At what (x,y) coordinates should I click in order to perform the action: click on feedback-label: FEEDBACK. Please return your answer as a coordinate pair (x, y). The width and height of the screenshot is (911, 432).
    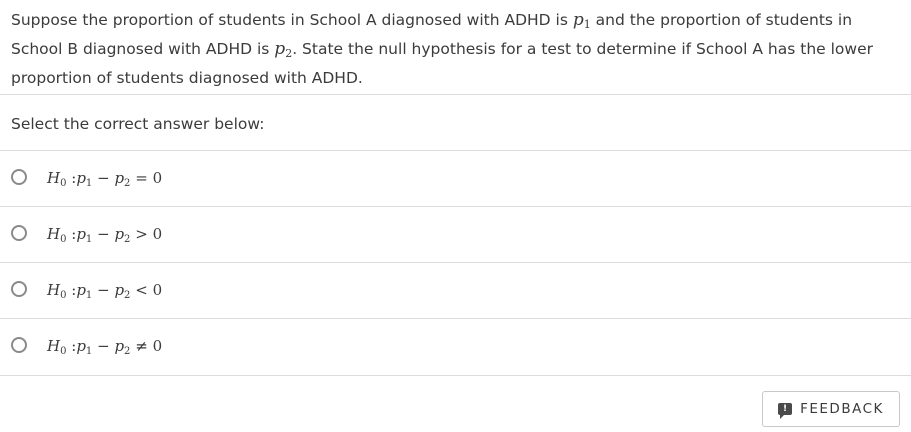
    Looking at the image, I should click on (842, 409).